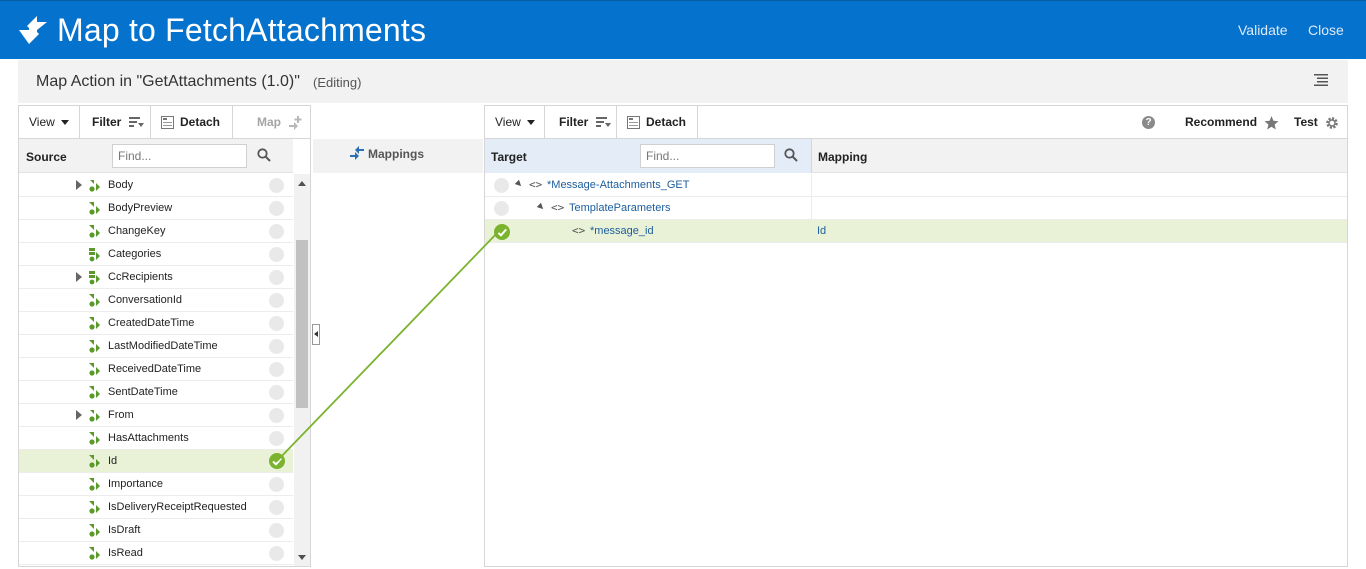  What do you see at coordinates (916, 156) in the screenshot?
I see `target-column-header: Target Mapping` at bounding box center [916, 156].